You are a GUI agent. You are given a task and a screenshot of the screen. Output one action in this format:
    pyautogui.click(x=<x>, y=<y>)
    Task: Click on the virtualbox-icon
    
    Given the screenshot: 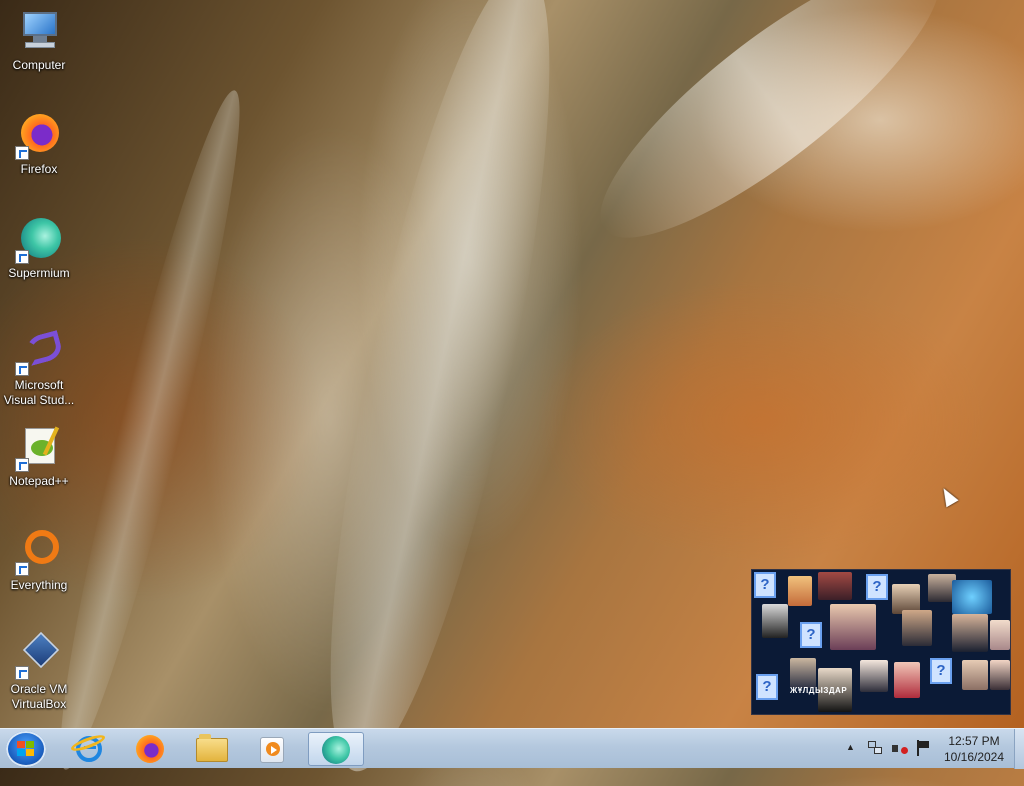 What is the action you would take?
    pyautogui.click(x=39, y=655)
    